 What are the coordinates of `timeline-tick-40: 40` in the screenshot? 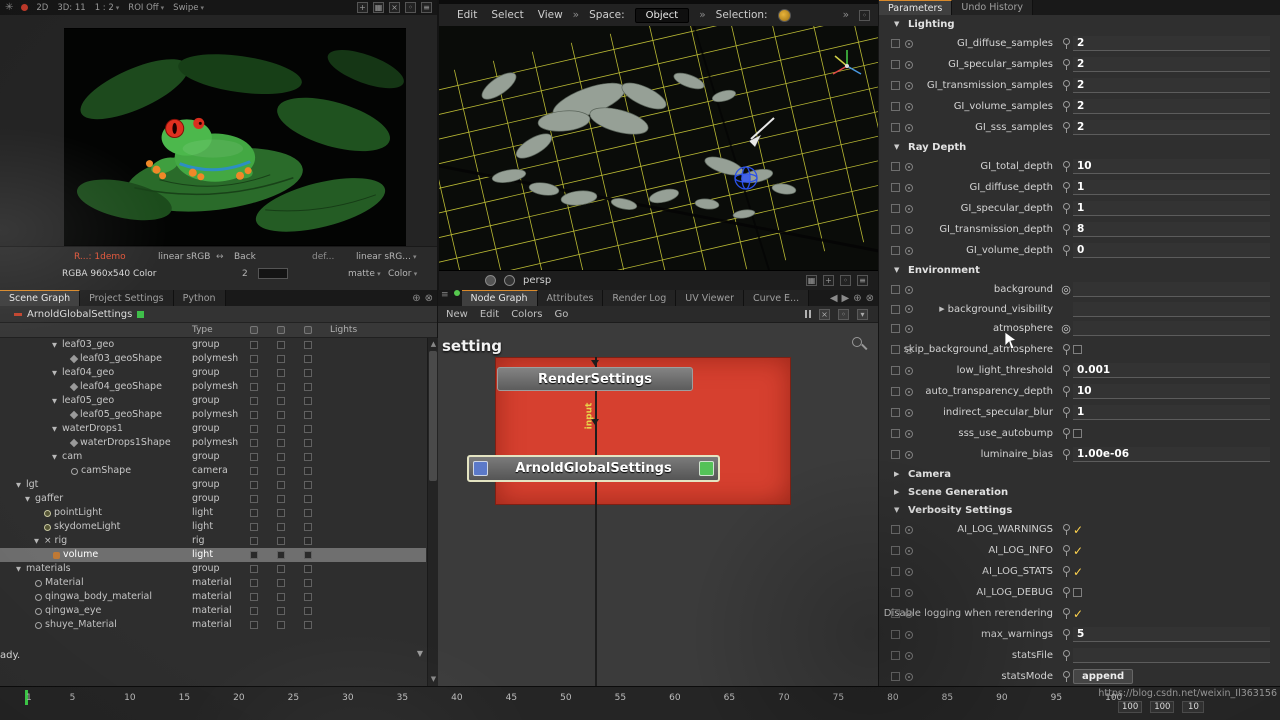 It's located at (456, 698).